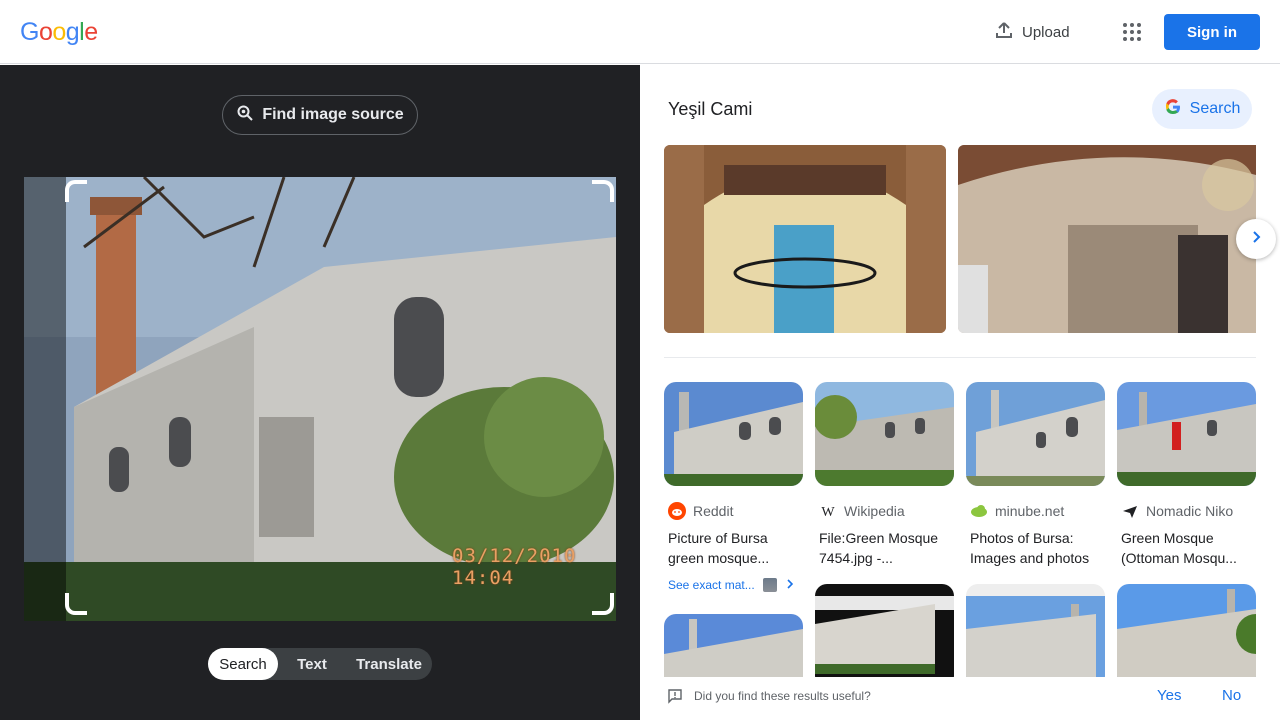 The image size is (1280, 720). What do you see at coordinates (640, 32) in the screenshot?
I see `top-bar: Google Upload Sign in` at bounding box center [640, 32].